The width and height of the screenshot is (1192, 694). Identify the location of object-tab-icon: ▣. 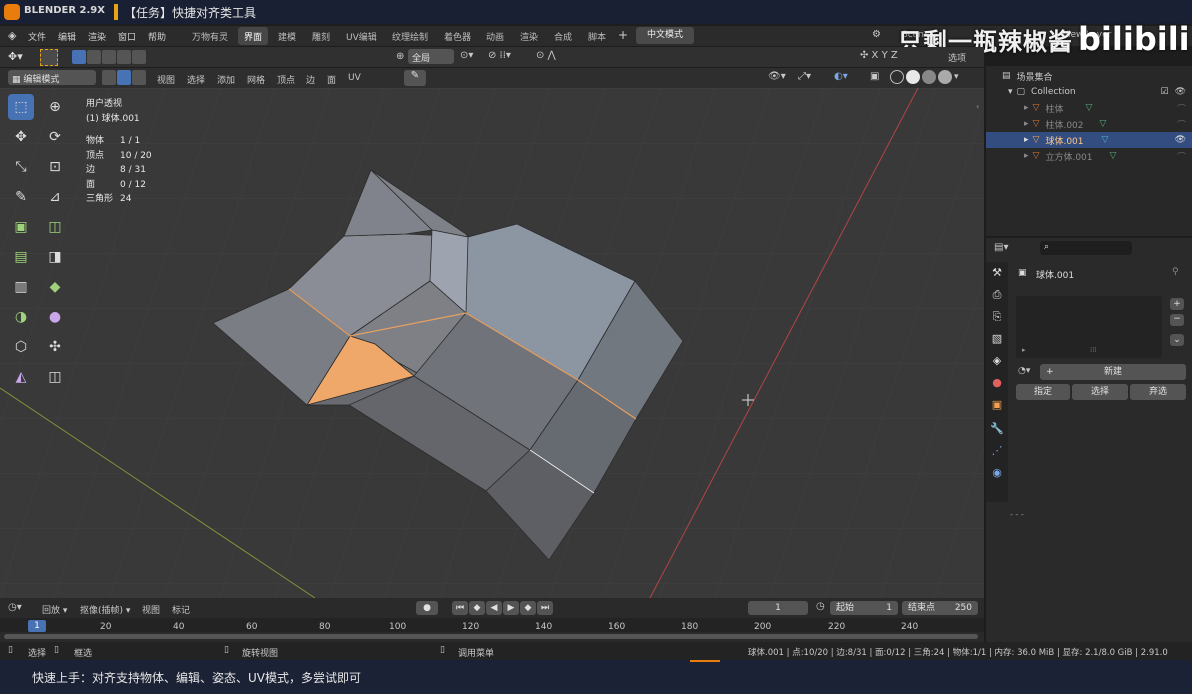
(997, 406).